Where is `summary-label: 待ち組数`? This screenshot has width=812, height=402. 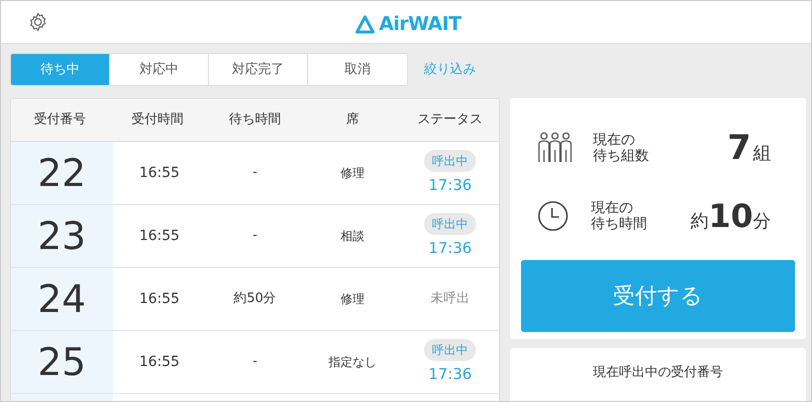 summary-label: 待ち組数 is located at coordinates (621, 156).